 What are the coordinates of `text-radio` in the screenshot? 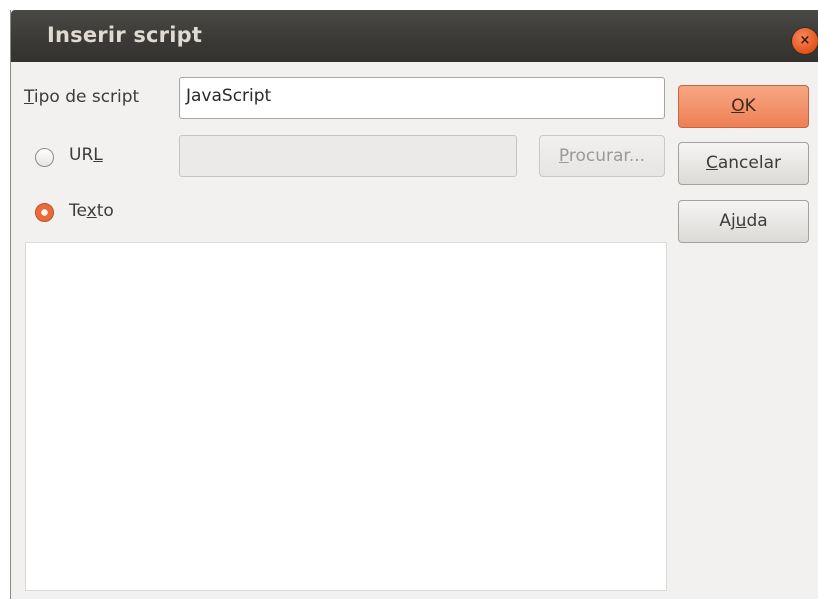 It's located at (44, 212).